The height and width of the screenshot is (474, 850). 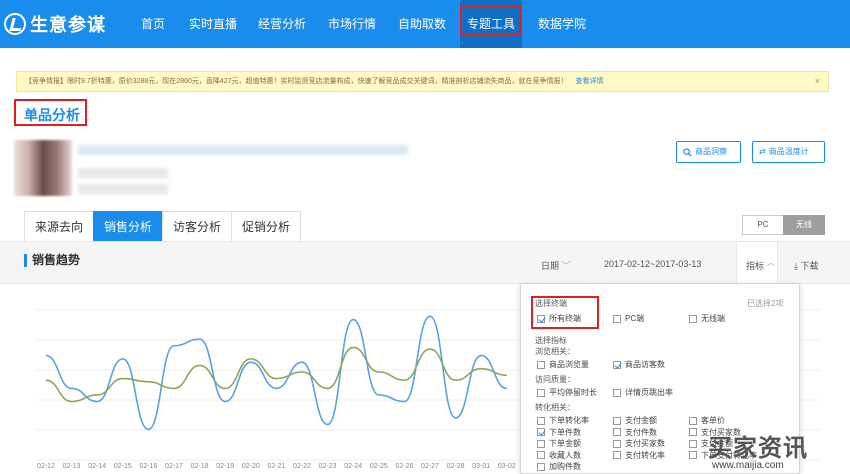 I want to click on top-nav: 生意参谋 首页 实时直播 经营分析 市场行情 自助取数 专题工具 数据学院, so click(x=425, y=24).